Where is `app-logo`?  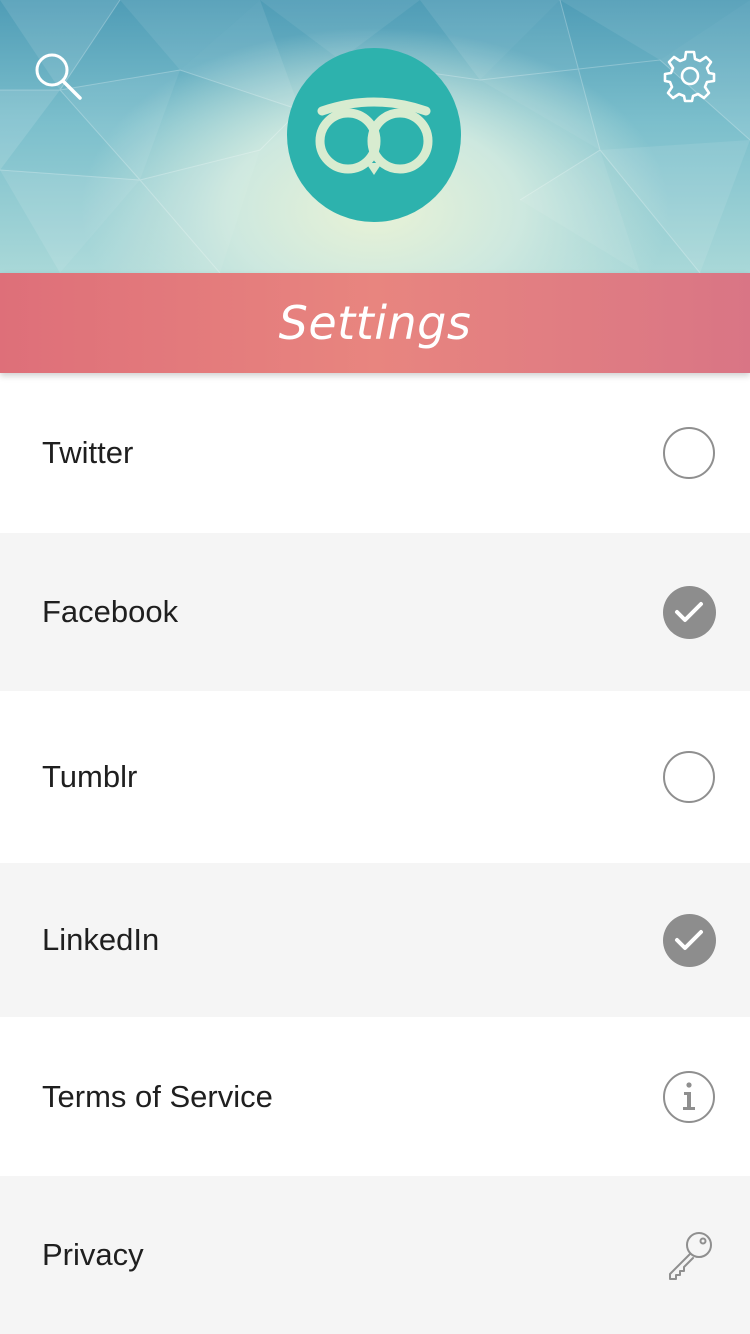 app-logo is located at coordinates (374, 135).